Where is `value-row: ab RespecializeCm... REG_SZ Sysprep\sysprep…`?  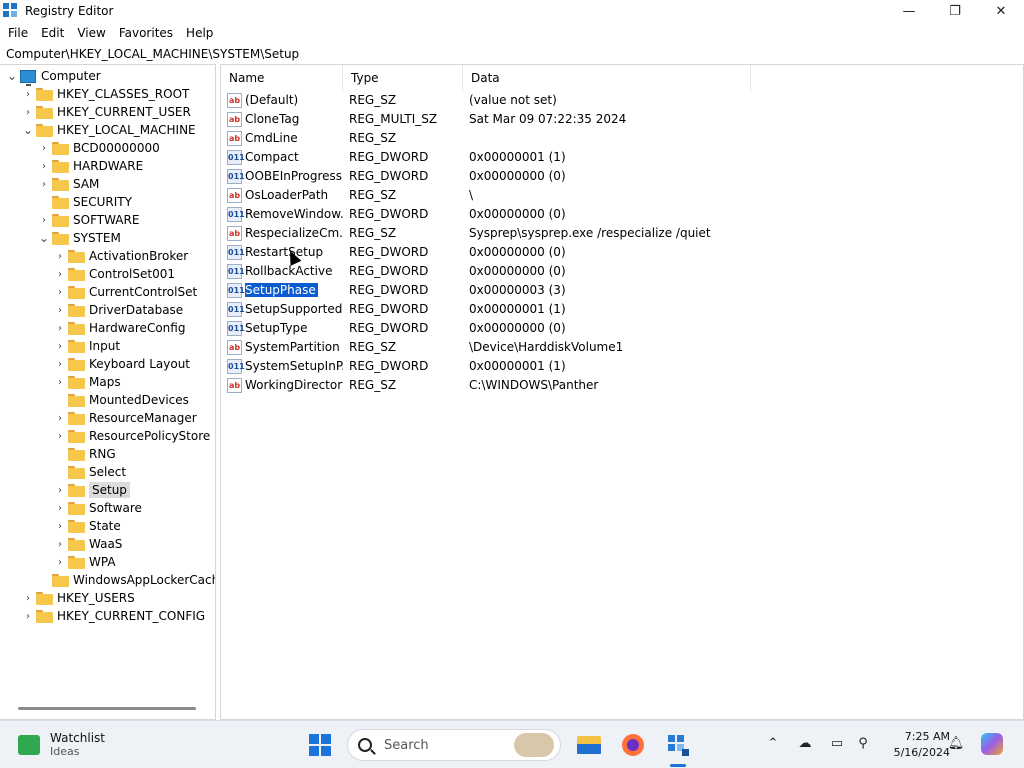
value-row: ab RespecializeCm... REG_SZ Sysprep\sysprep… is located at coordinates (571, 233).